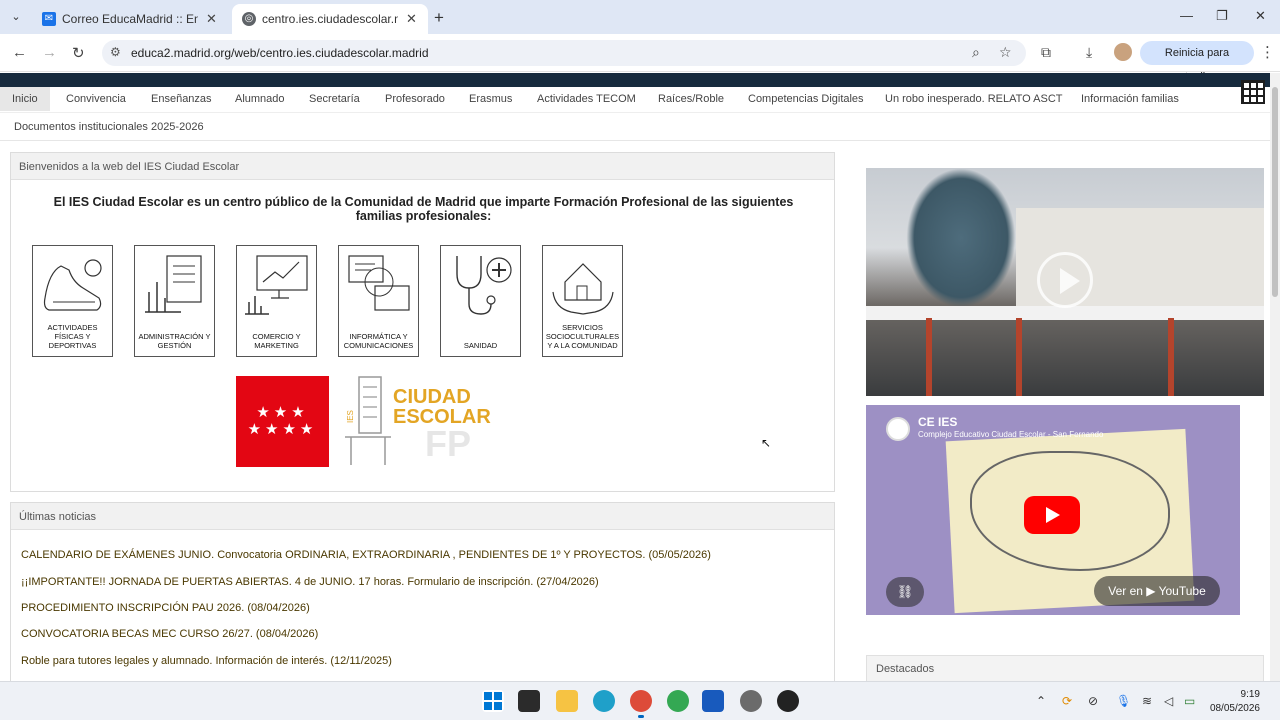 The height and width of the screenshot is (720, 1280). What do you see at coordinates (1093, 701) in the screenshot?
I see `network-off-icon: ⊘` at bounding box center [1093, 701].